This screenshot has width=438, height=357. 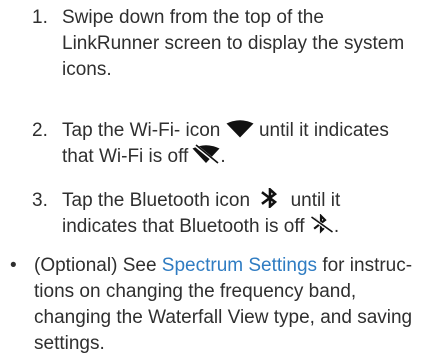 What do you see at coordinates (247, 157) in the screenshot?
I see `step-text-line: that Wi-Fi is off .` at bounding box center [247, 157].